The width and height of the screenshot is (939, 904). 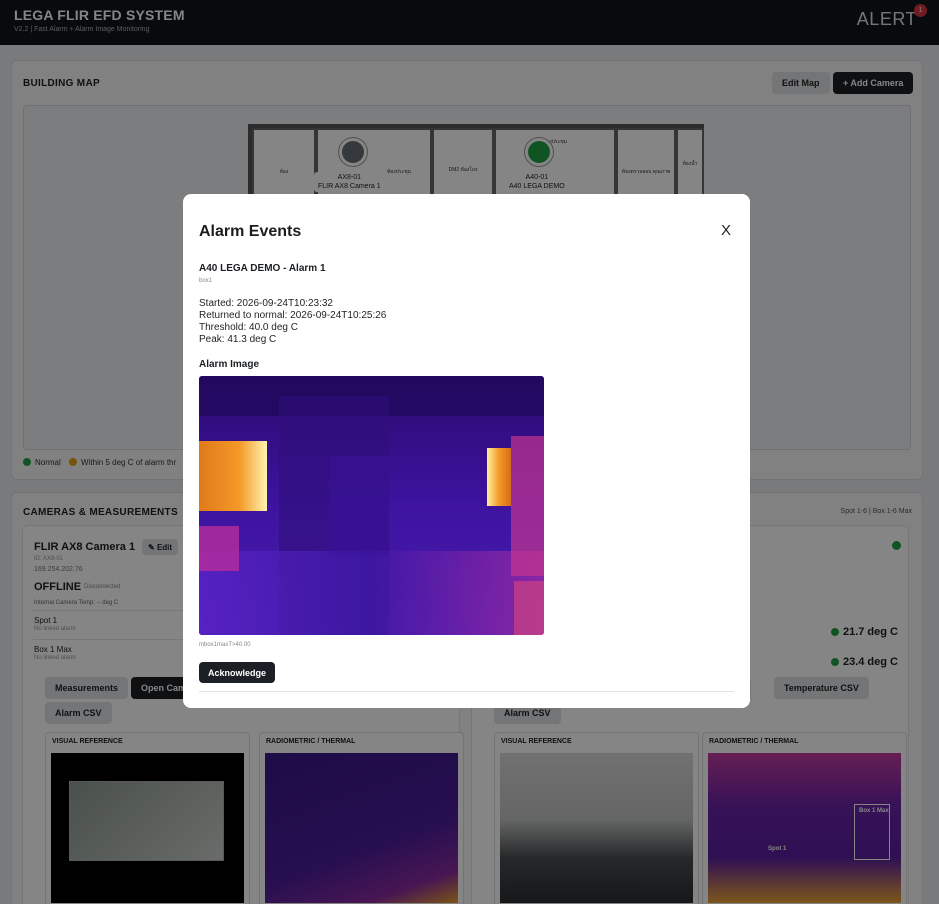 I want to click on alarm-image-caption: mbox1maxT>40.00, so click(x=225, y=645).